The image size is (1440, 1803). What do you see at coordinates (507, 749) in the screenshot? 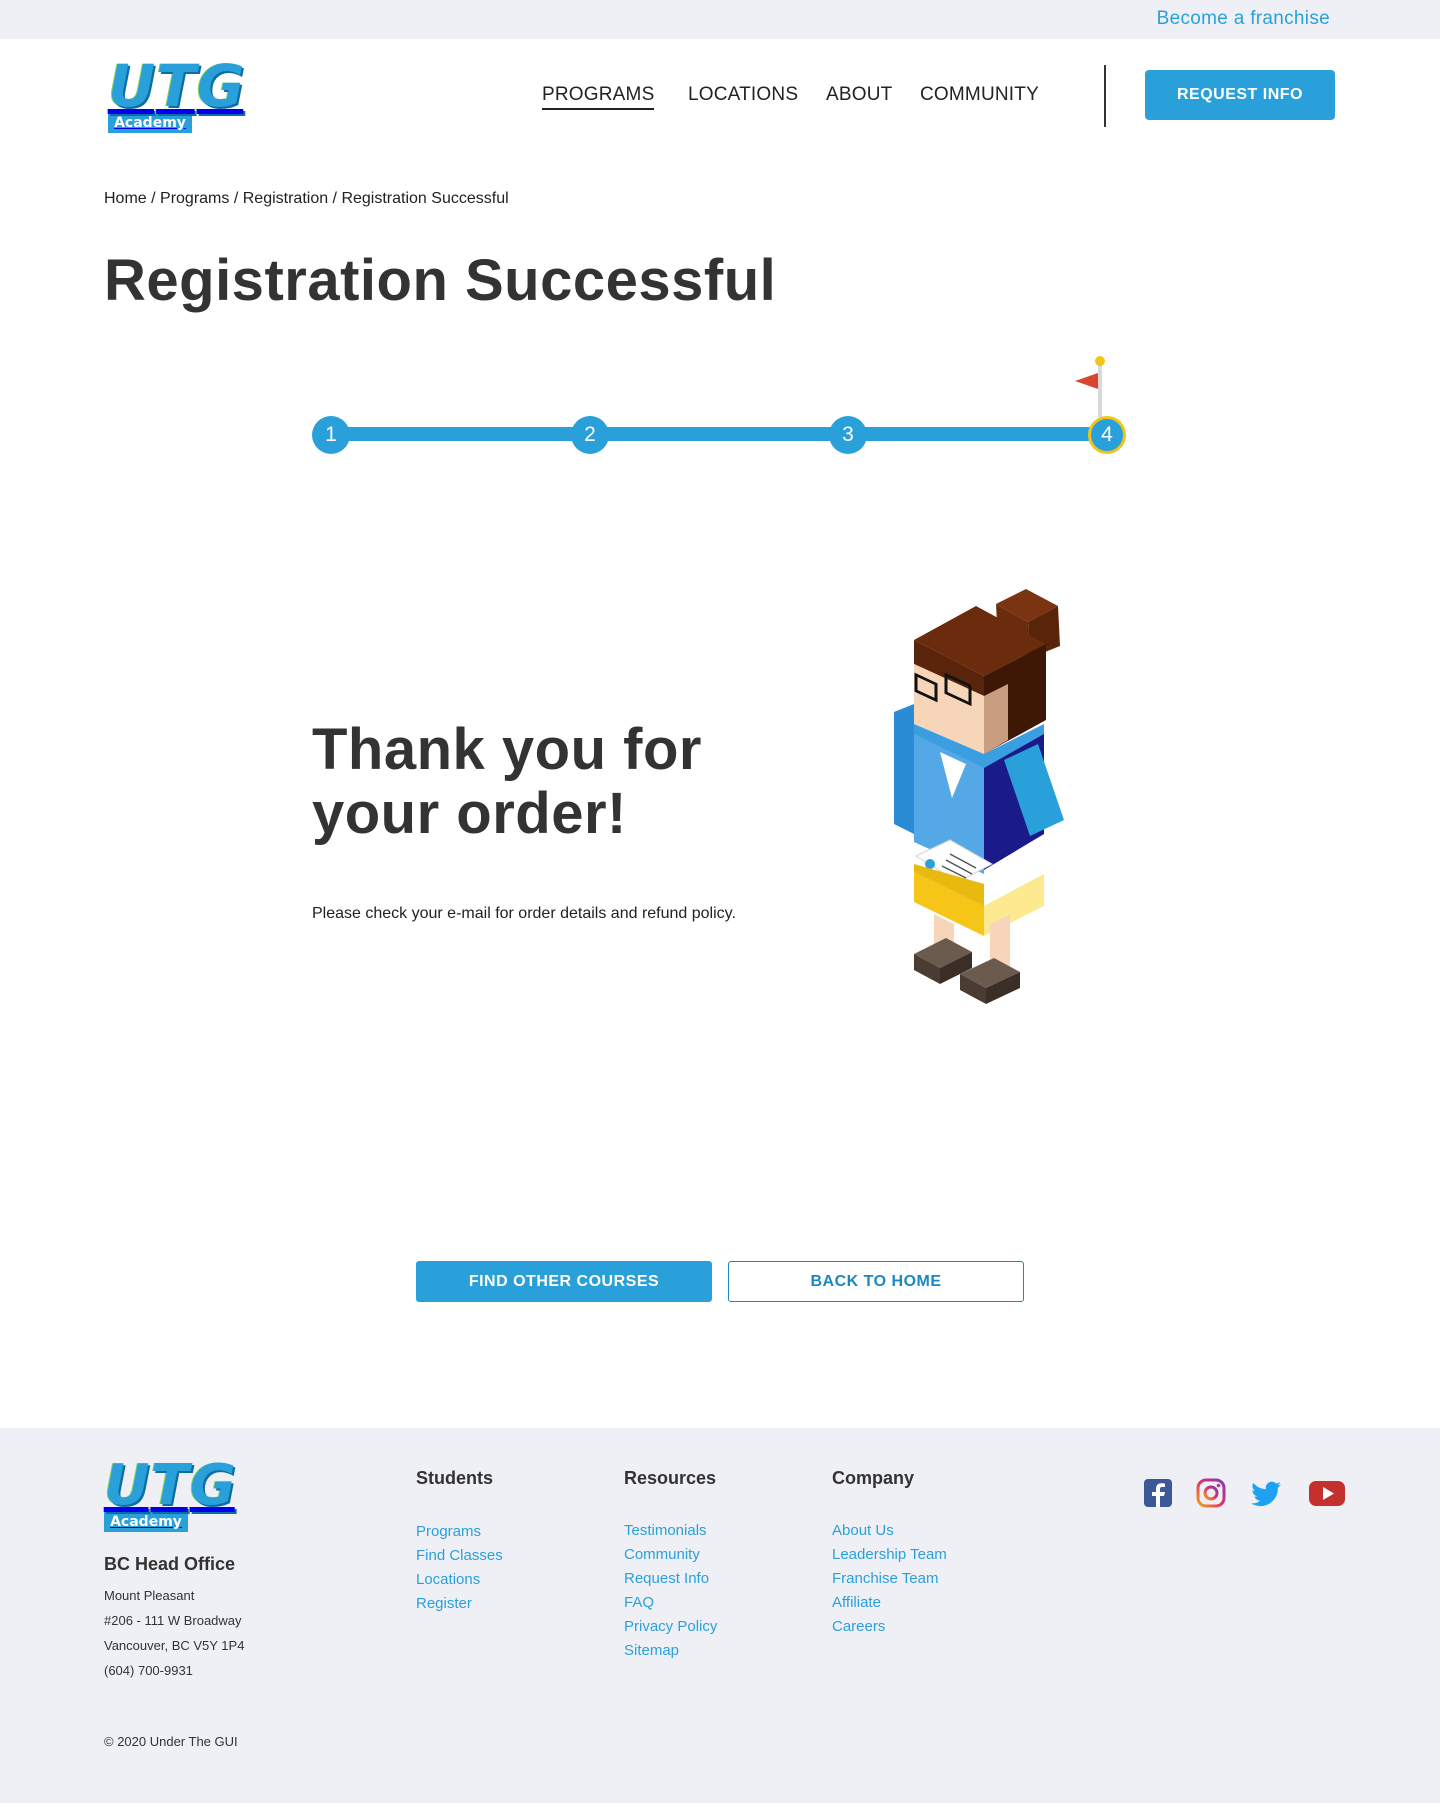
I see `thank-you-line-1: Thank you for` at bounding box center [507, 749].